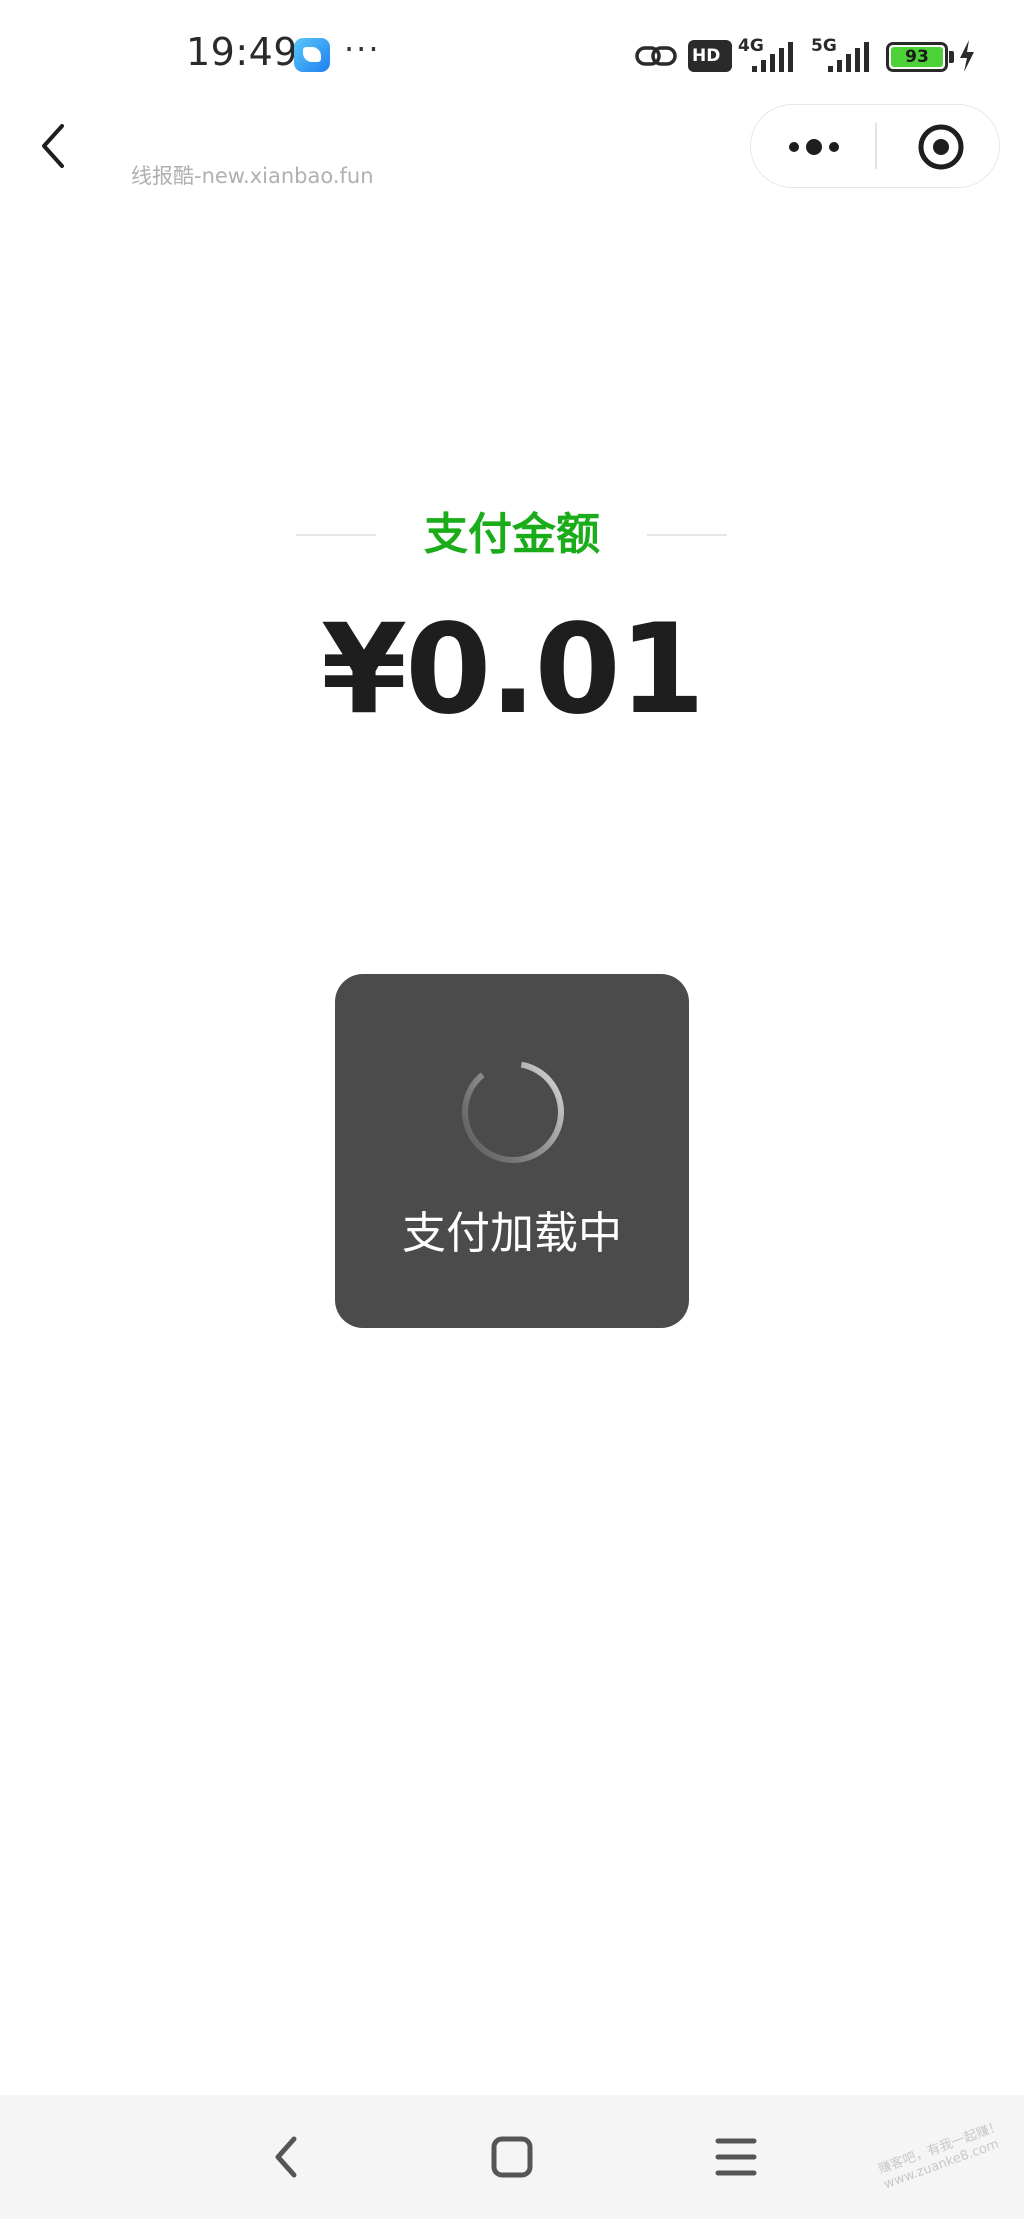  Describe the element at coordinates (512, 1233) in the screenshot. I see `loading-text: 支付加载中` at that location.